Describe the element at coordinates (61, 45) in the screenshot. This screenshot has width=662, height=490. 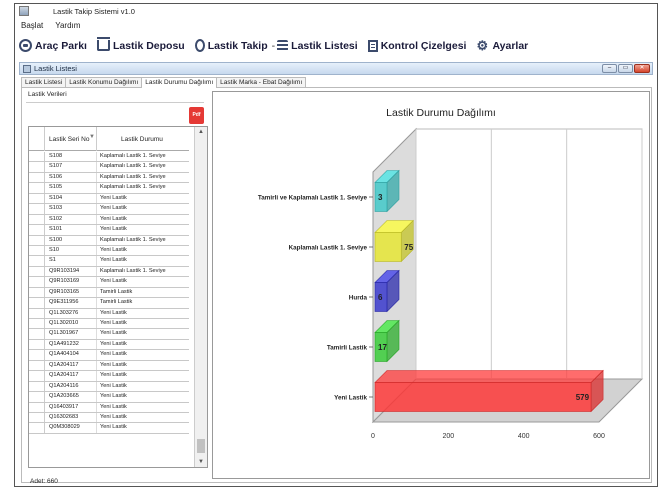
I see `toolbar-arac-parki-label: Araç Parkı` at that location.